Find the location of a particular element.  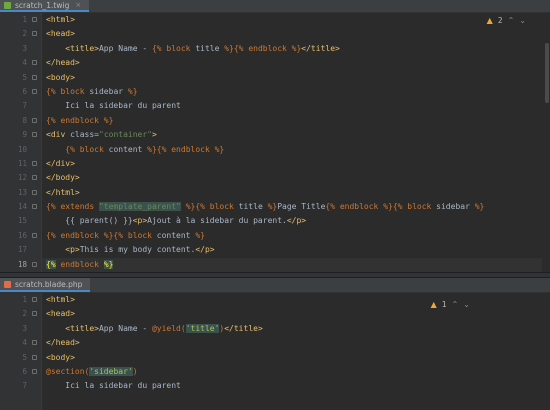

code-token: title is located at coordinates (210, 48).